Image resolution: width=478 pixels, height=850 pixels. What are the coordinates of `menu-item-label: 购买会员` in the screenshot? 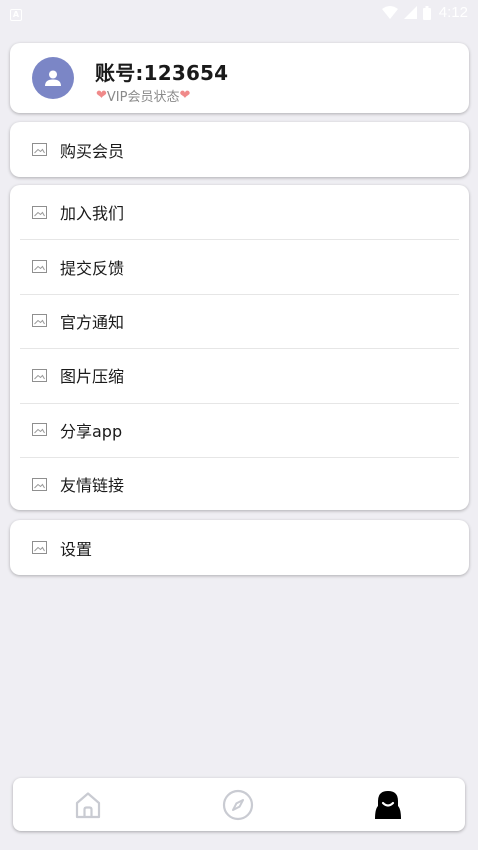 It's located at (92, 151).